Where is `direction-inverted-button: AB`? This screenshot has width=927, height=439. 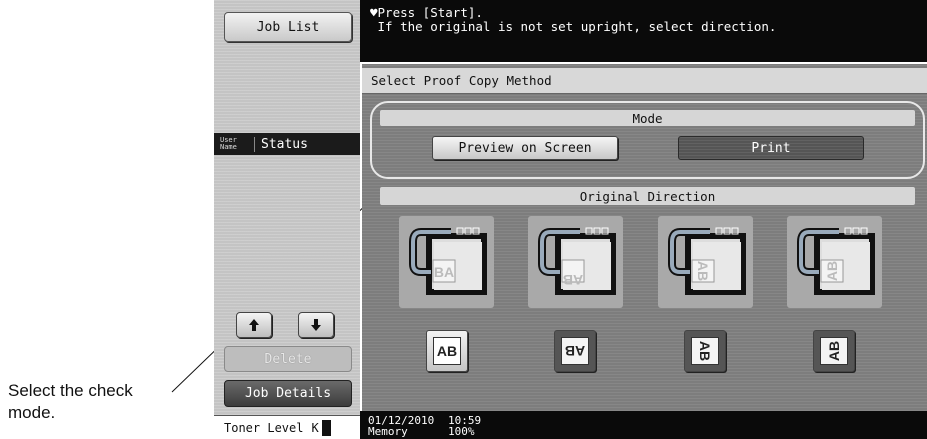 direction-inverted-button: AB is located at coordinates (575, 351).